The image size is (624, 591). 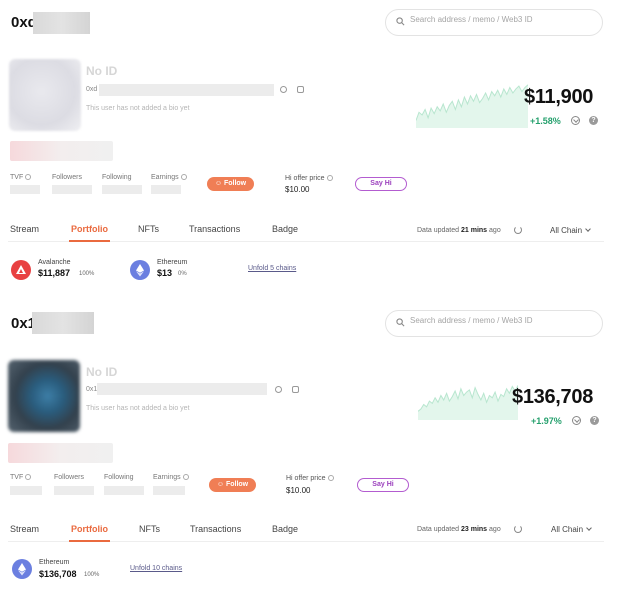 I want to click on net-worth-change: +1.58%, so click(x=545, y=121).